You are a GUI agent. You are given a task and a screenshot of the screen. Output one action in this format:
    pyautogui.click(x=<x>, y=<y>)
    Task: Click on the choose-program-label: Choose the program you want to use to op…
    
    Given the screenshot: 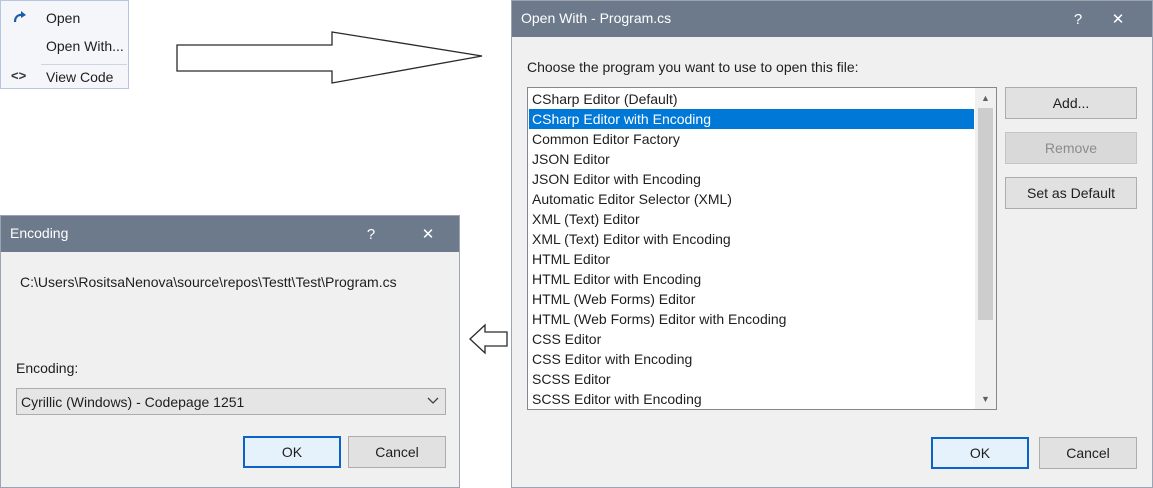 What is the action you would take?
    pyautogui.click(x=693, y=67)
    